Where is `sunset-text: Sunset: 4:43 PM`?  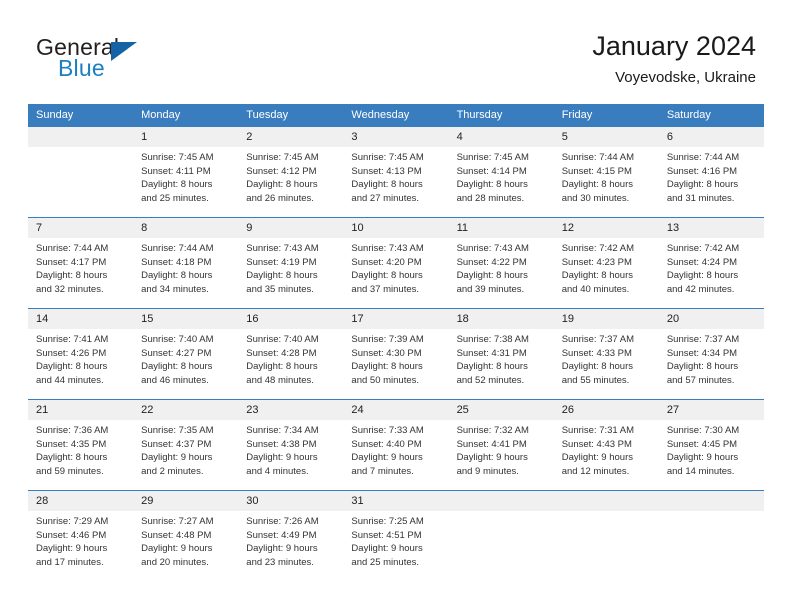 sunset-text: Sunset: 4:43 PM is located at coordinates (596, 444).